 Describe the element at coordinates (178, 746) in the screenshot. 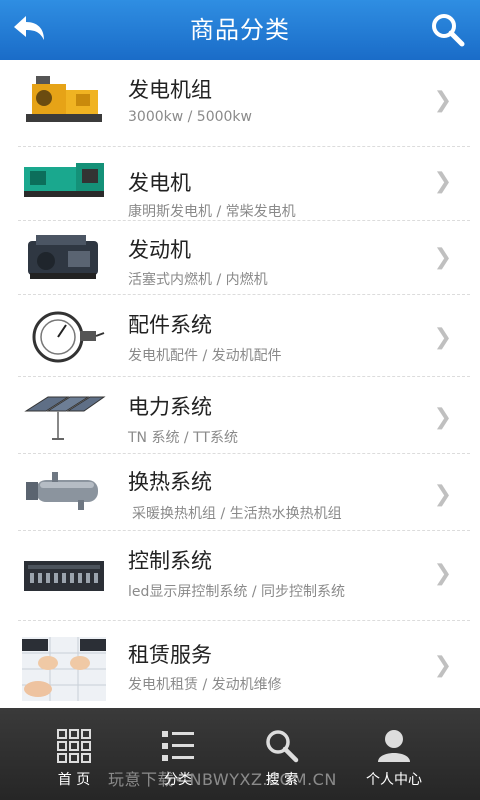

I see `list-category-icon` at that location.